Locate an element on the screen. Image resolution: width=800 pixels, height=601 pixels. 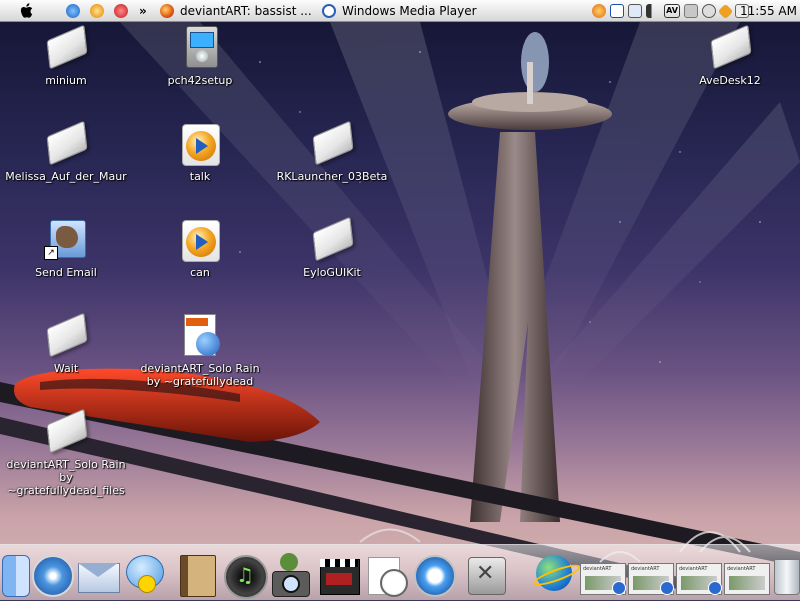
desktop-icon-avedesk12: AveDesk12 is located at coordinates (730, 55).